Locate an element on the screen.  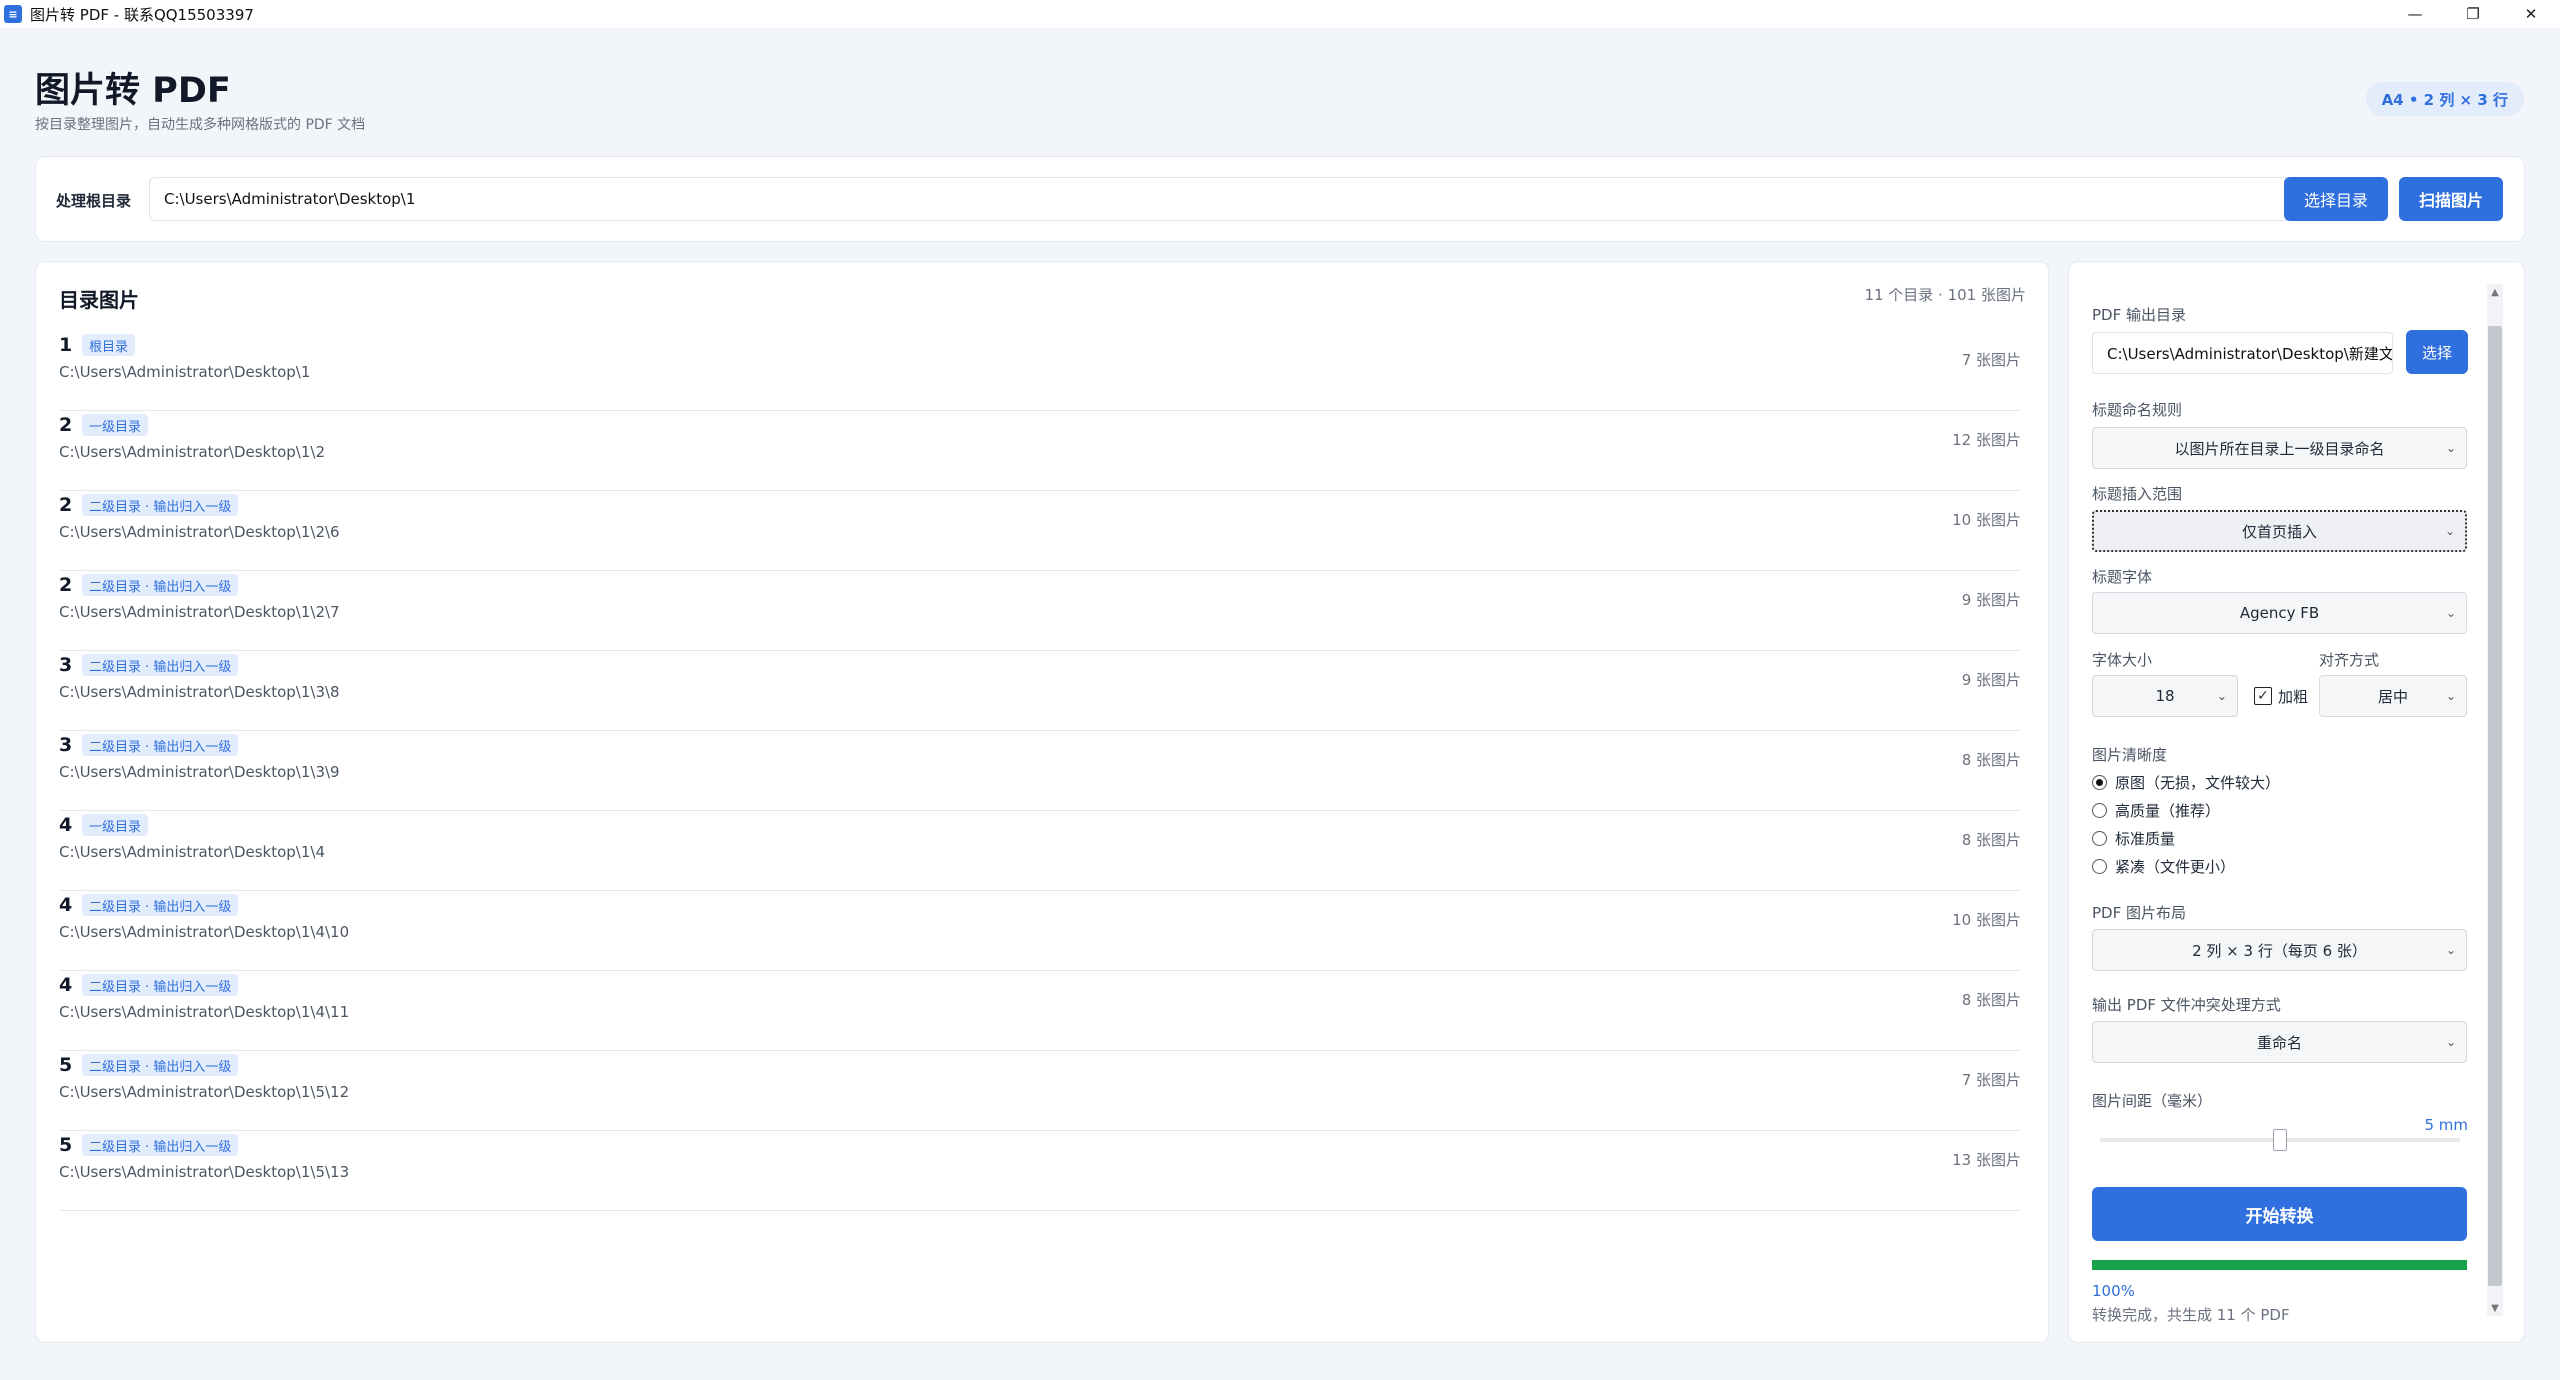
spacing-slider is located at coordinates (2280, 1140).